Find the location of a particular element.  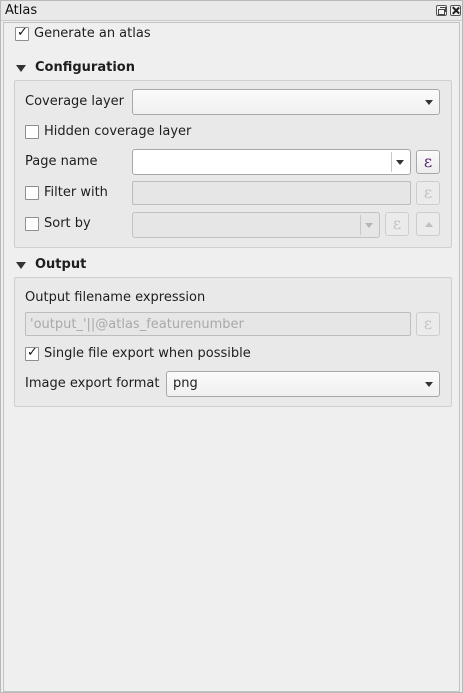

sort-ascending-button is located at coordinates (428, 224).